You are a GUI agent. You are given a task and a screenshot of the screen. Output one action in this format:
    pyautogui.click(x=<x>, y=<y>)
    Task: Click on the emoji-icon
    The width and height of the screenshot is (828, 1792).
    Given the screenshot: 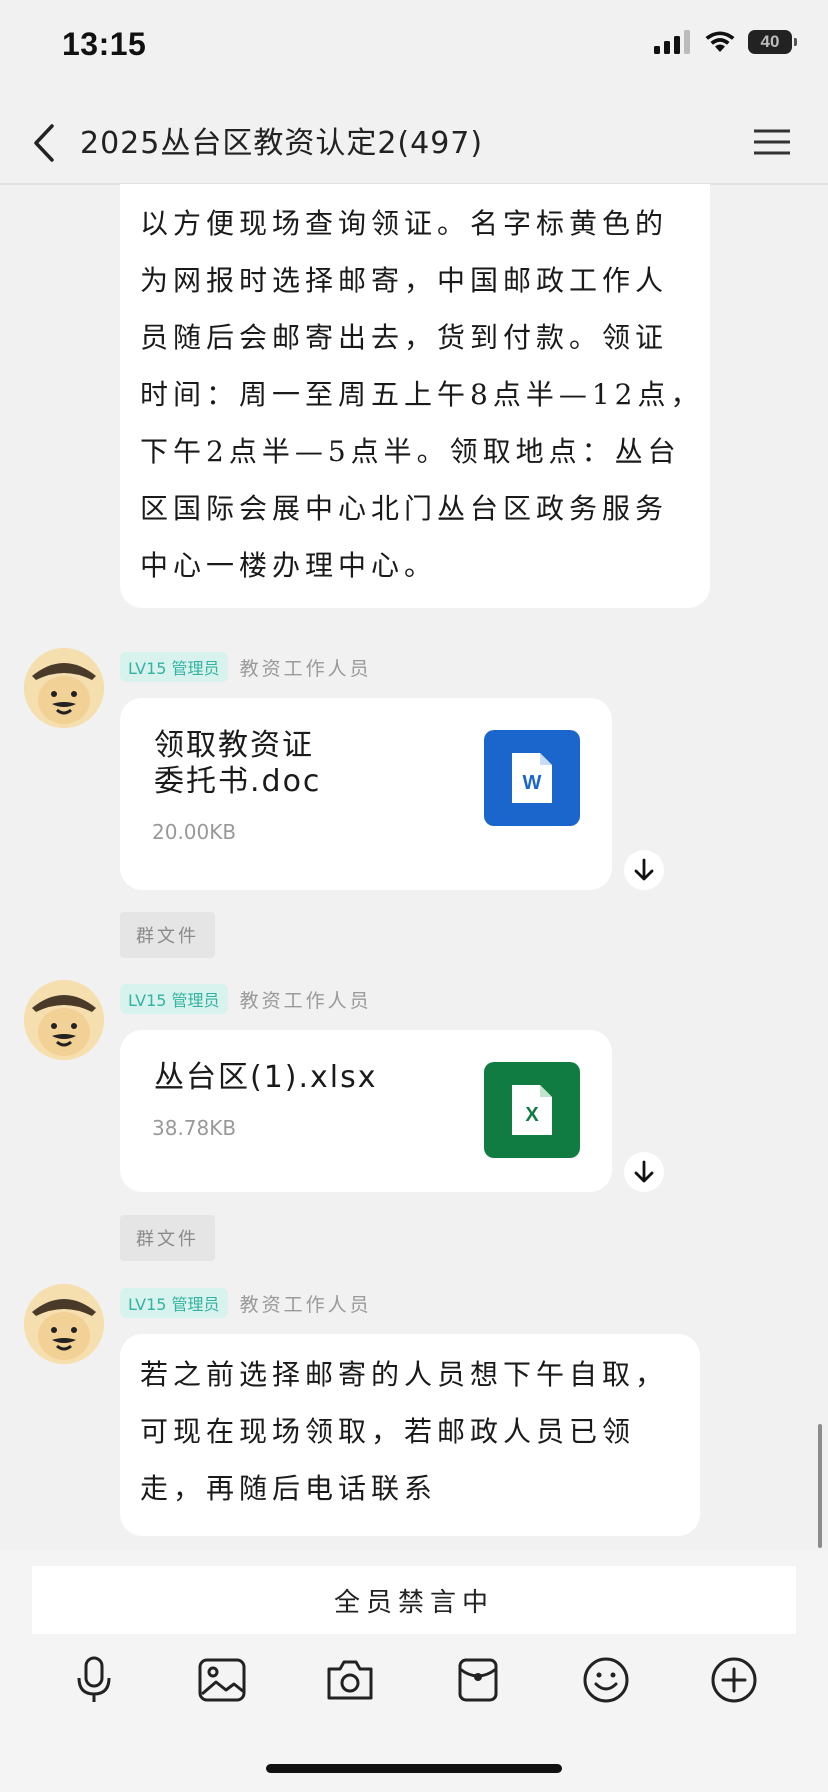 What is the action you would take?
    pyautogui.click(x=606, y=1680)
    